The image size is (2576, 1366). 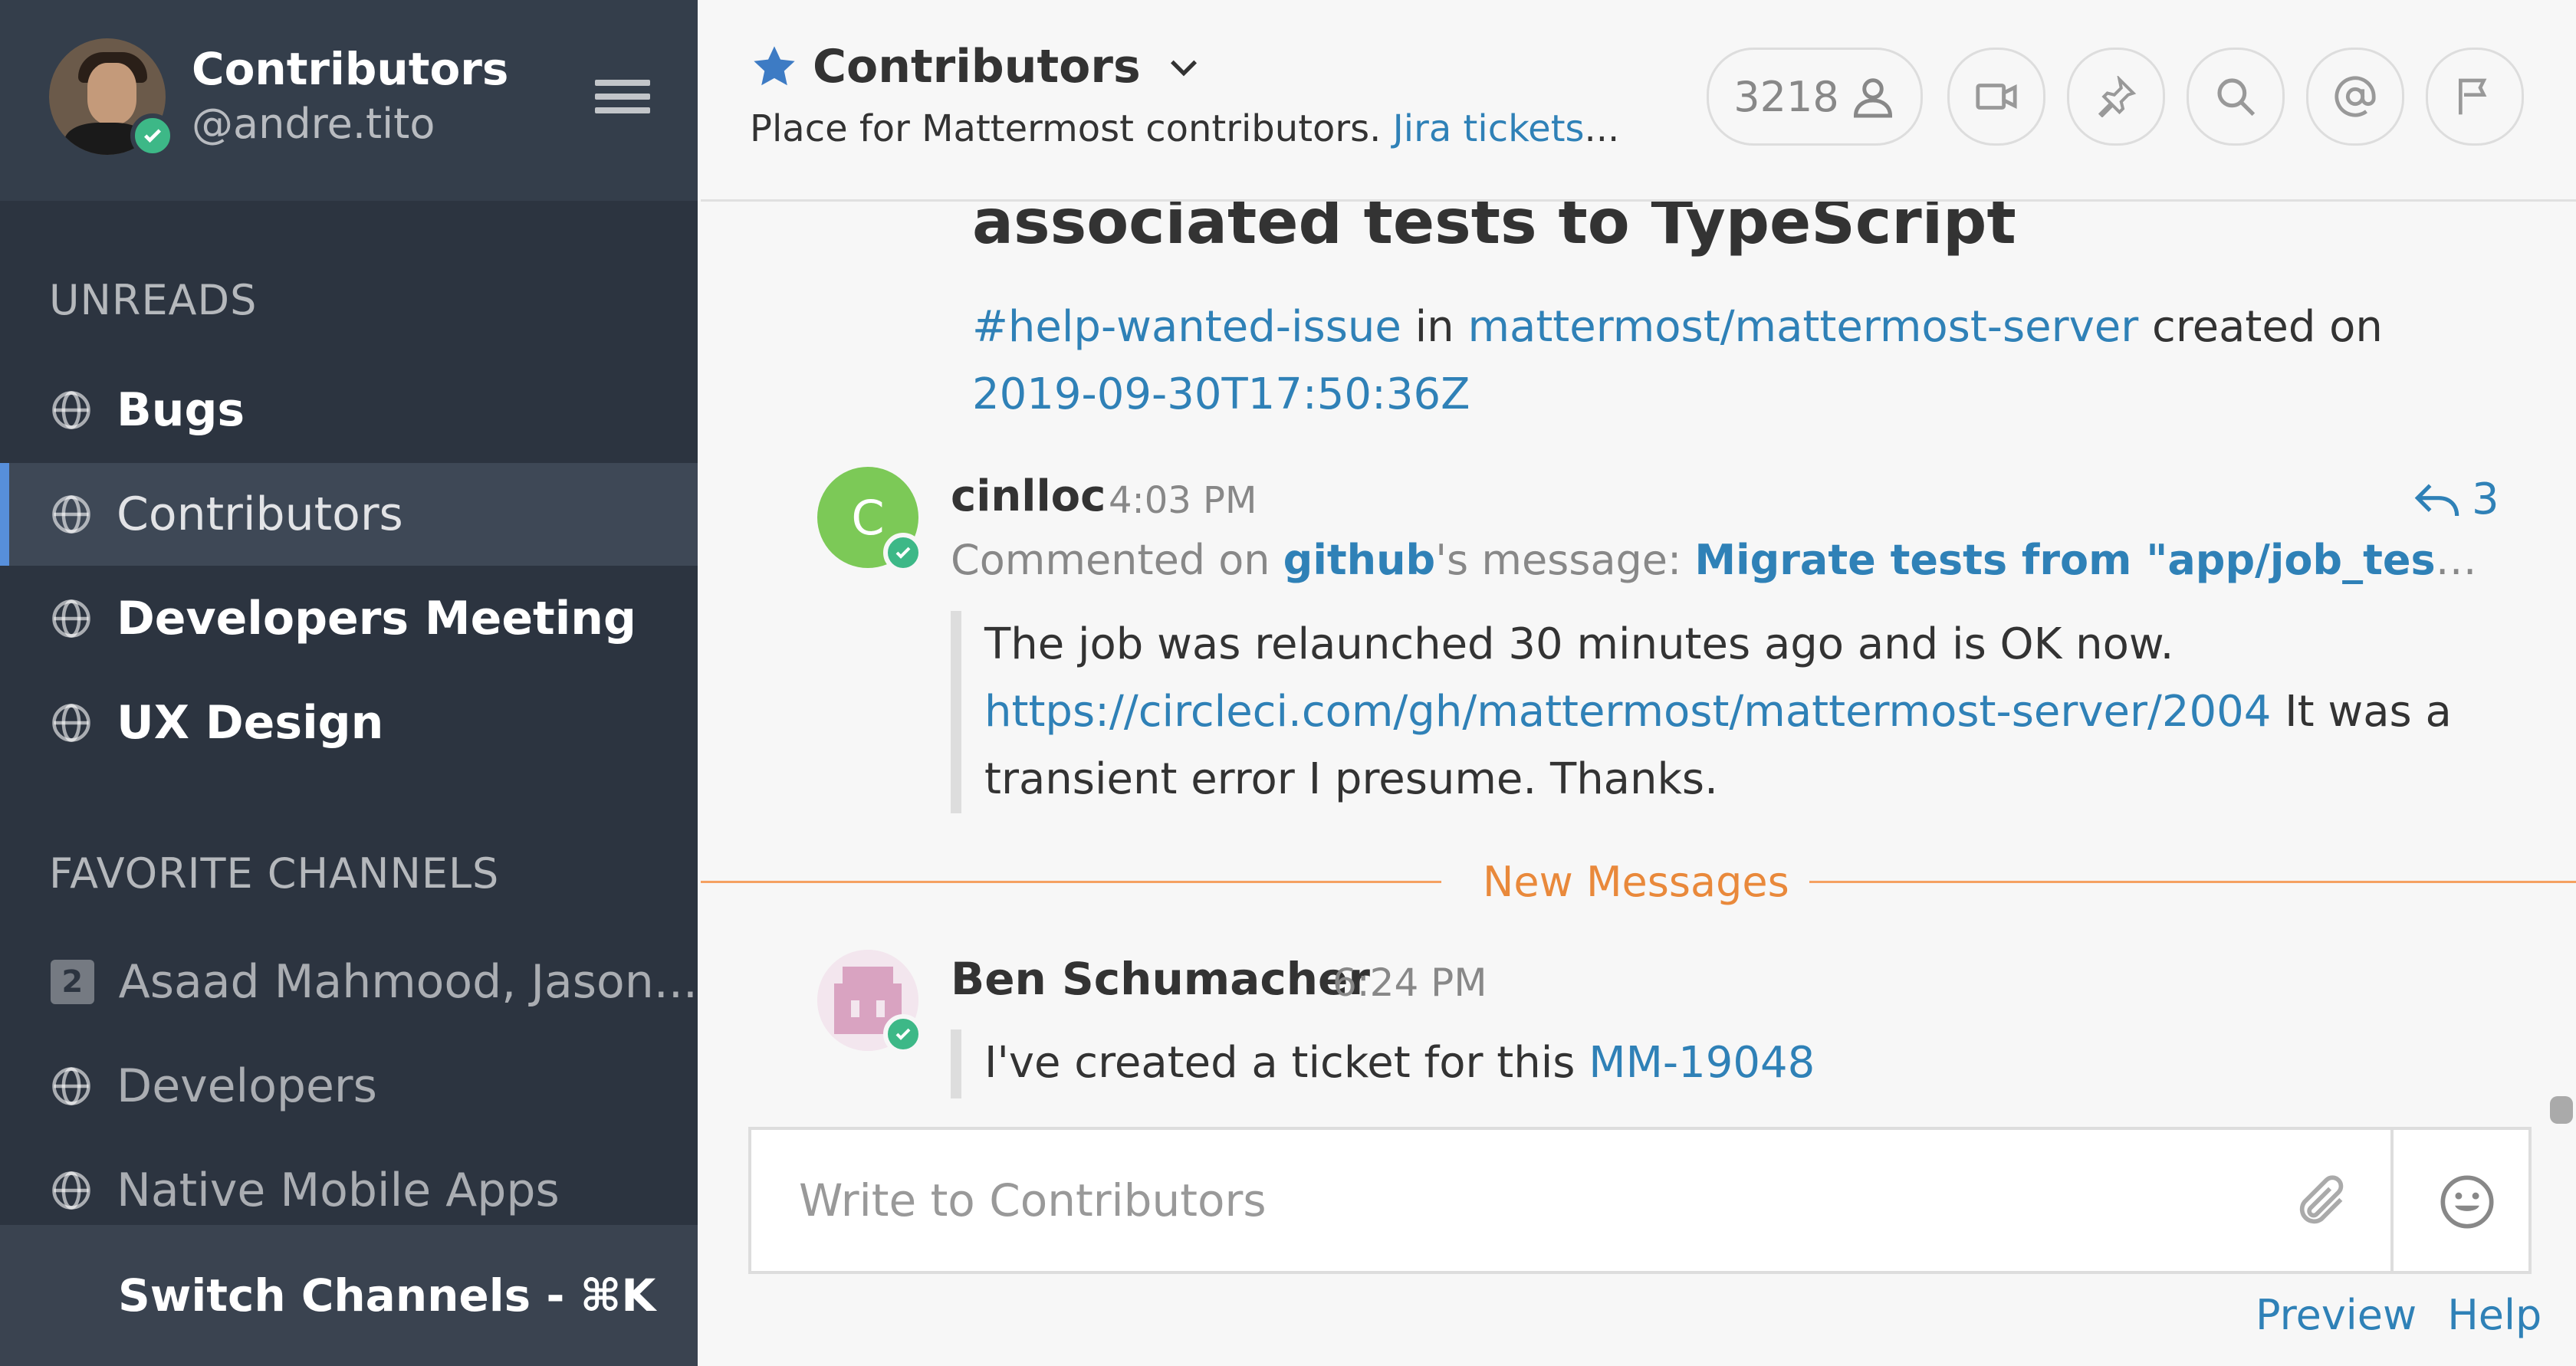 I want to click on username: @andre.tito, so click(x=313, y=124).